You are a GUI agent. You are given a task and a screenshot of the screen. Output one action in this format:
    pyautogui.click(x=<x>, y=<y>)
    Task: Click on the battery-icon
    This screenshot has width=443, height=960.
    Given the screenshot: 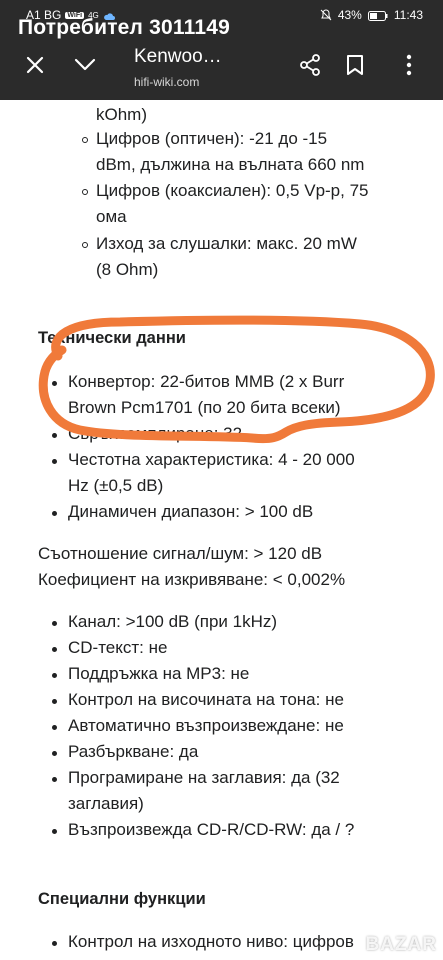 What is the action you would take?
    pyautogui.click(x=377, y=15)
    